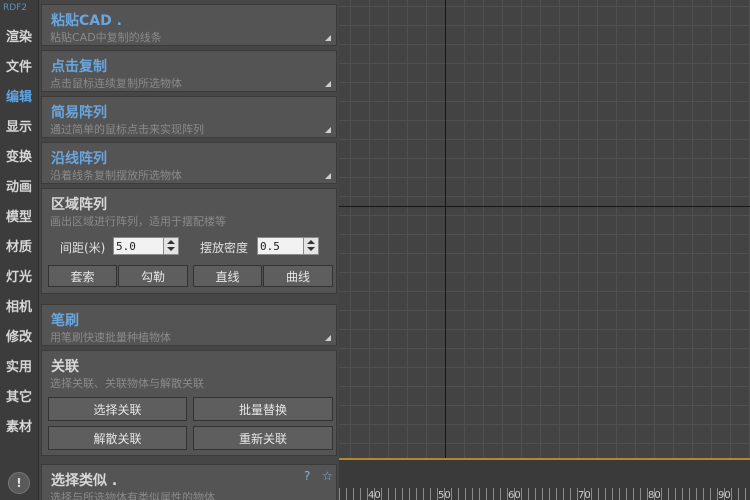 This screenshot has width=750, height=500. I want to click on batch-replace-button: 批量替换, so click(263, 409).